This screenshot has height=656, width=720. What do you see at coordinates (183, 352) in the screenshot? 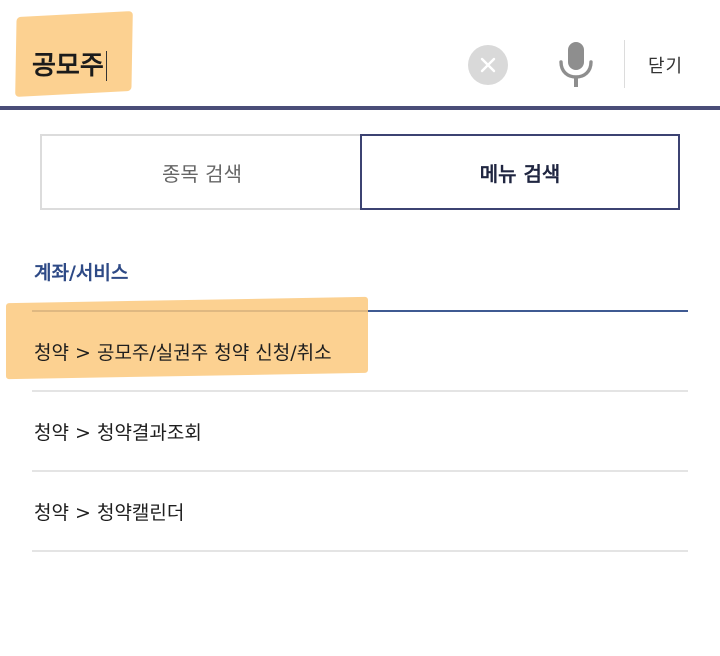
I see `result-item-label: 청약 > 공모주/실권주 청약 신청/취소` at bounding box center [183, 352].